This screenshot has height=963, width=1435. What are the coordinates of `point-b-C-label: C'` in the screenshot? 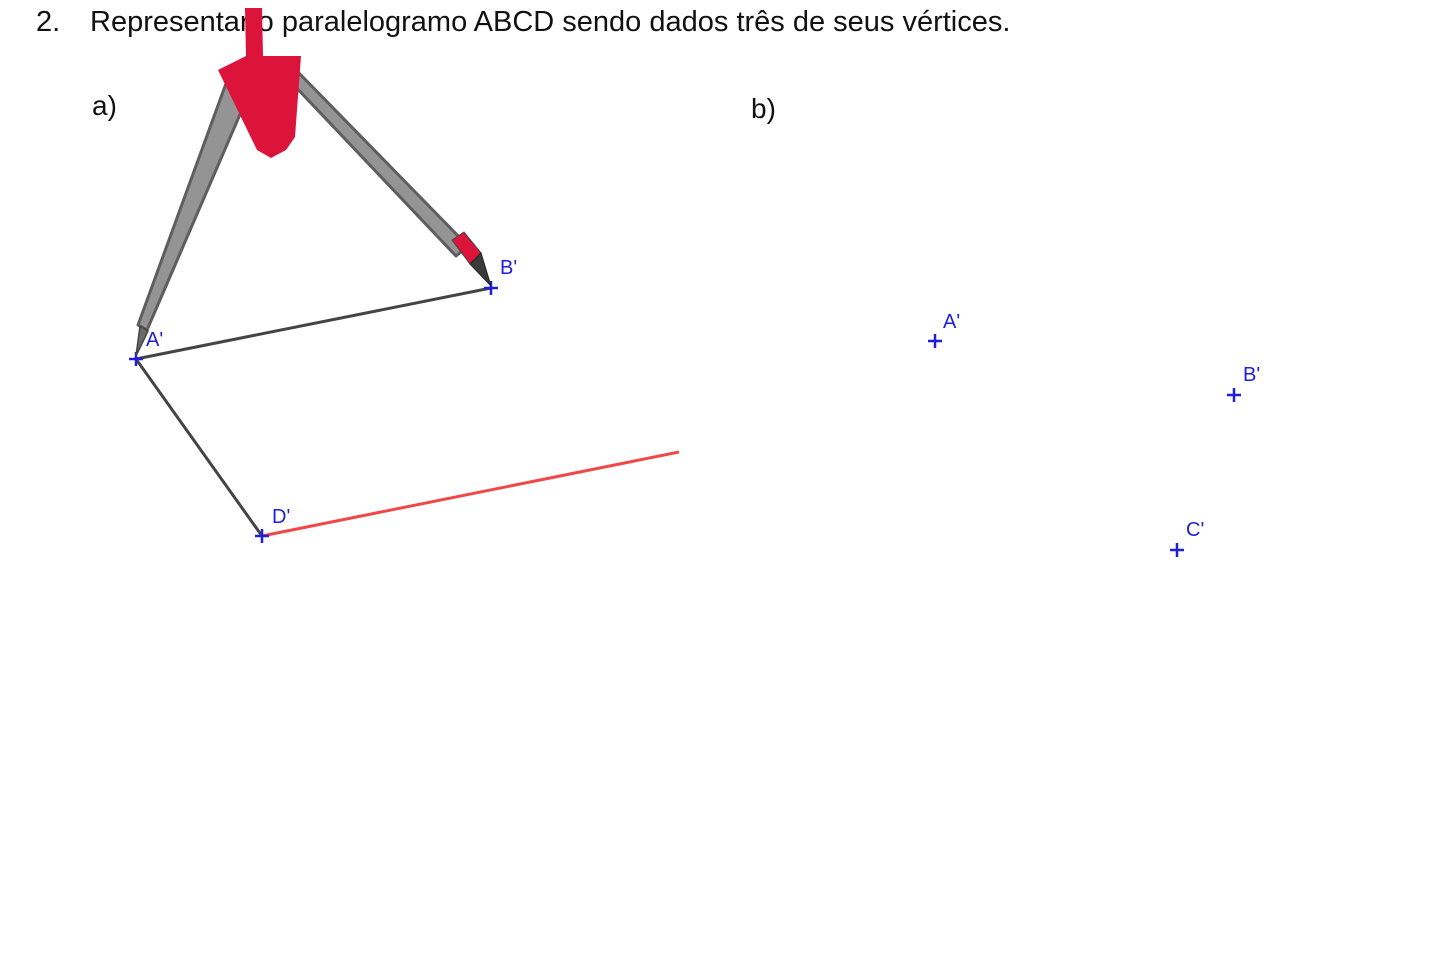 It's located at (1195, 530).